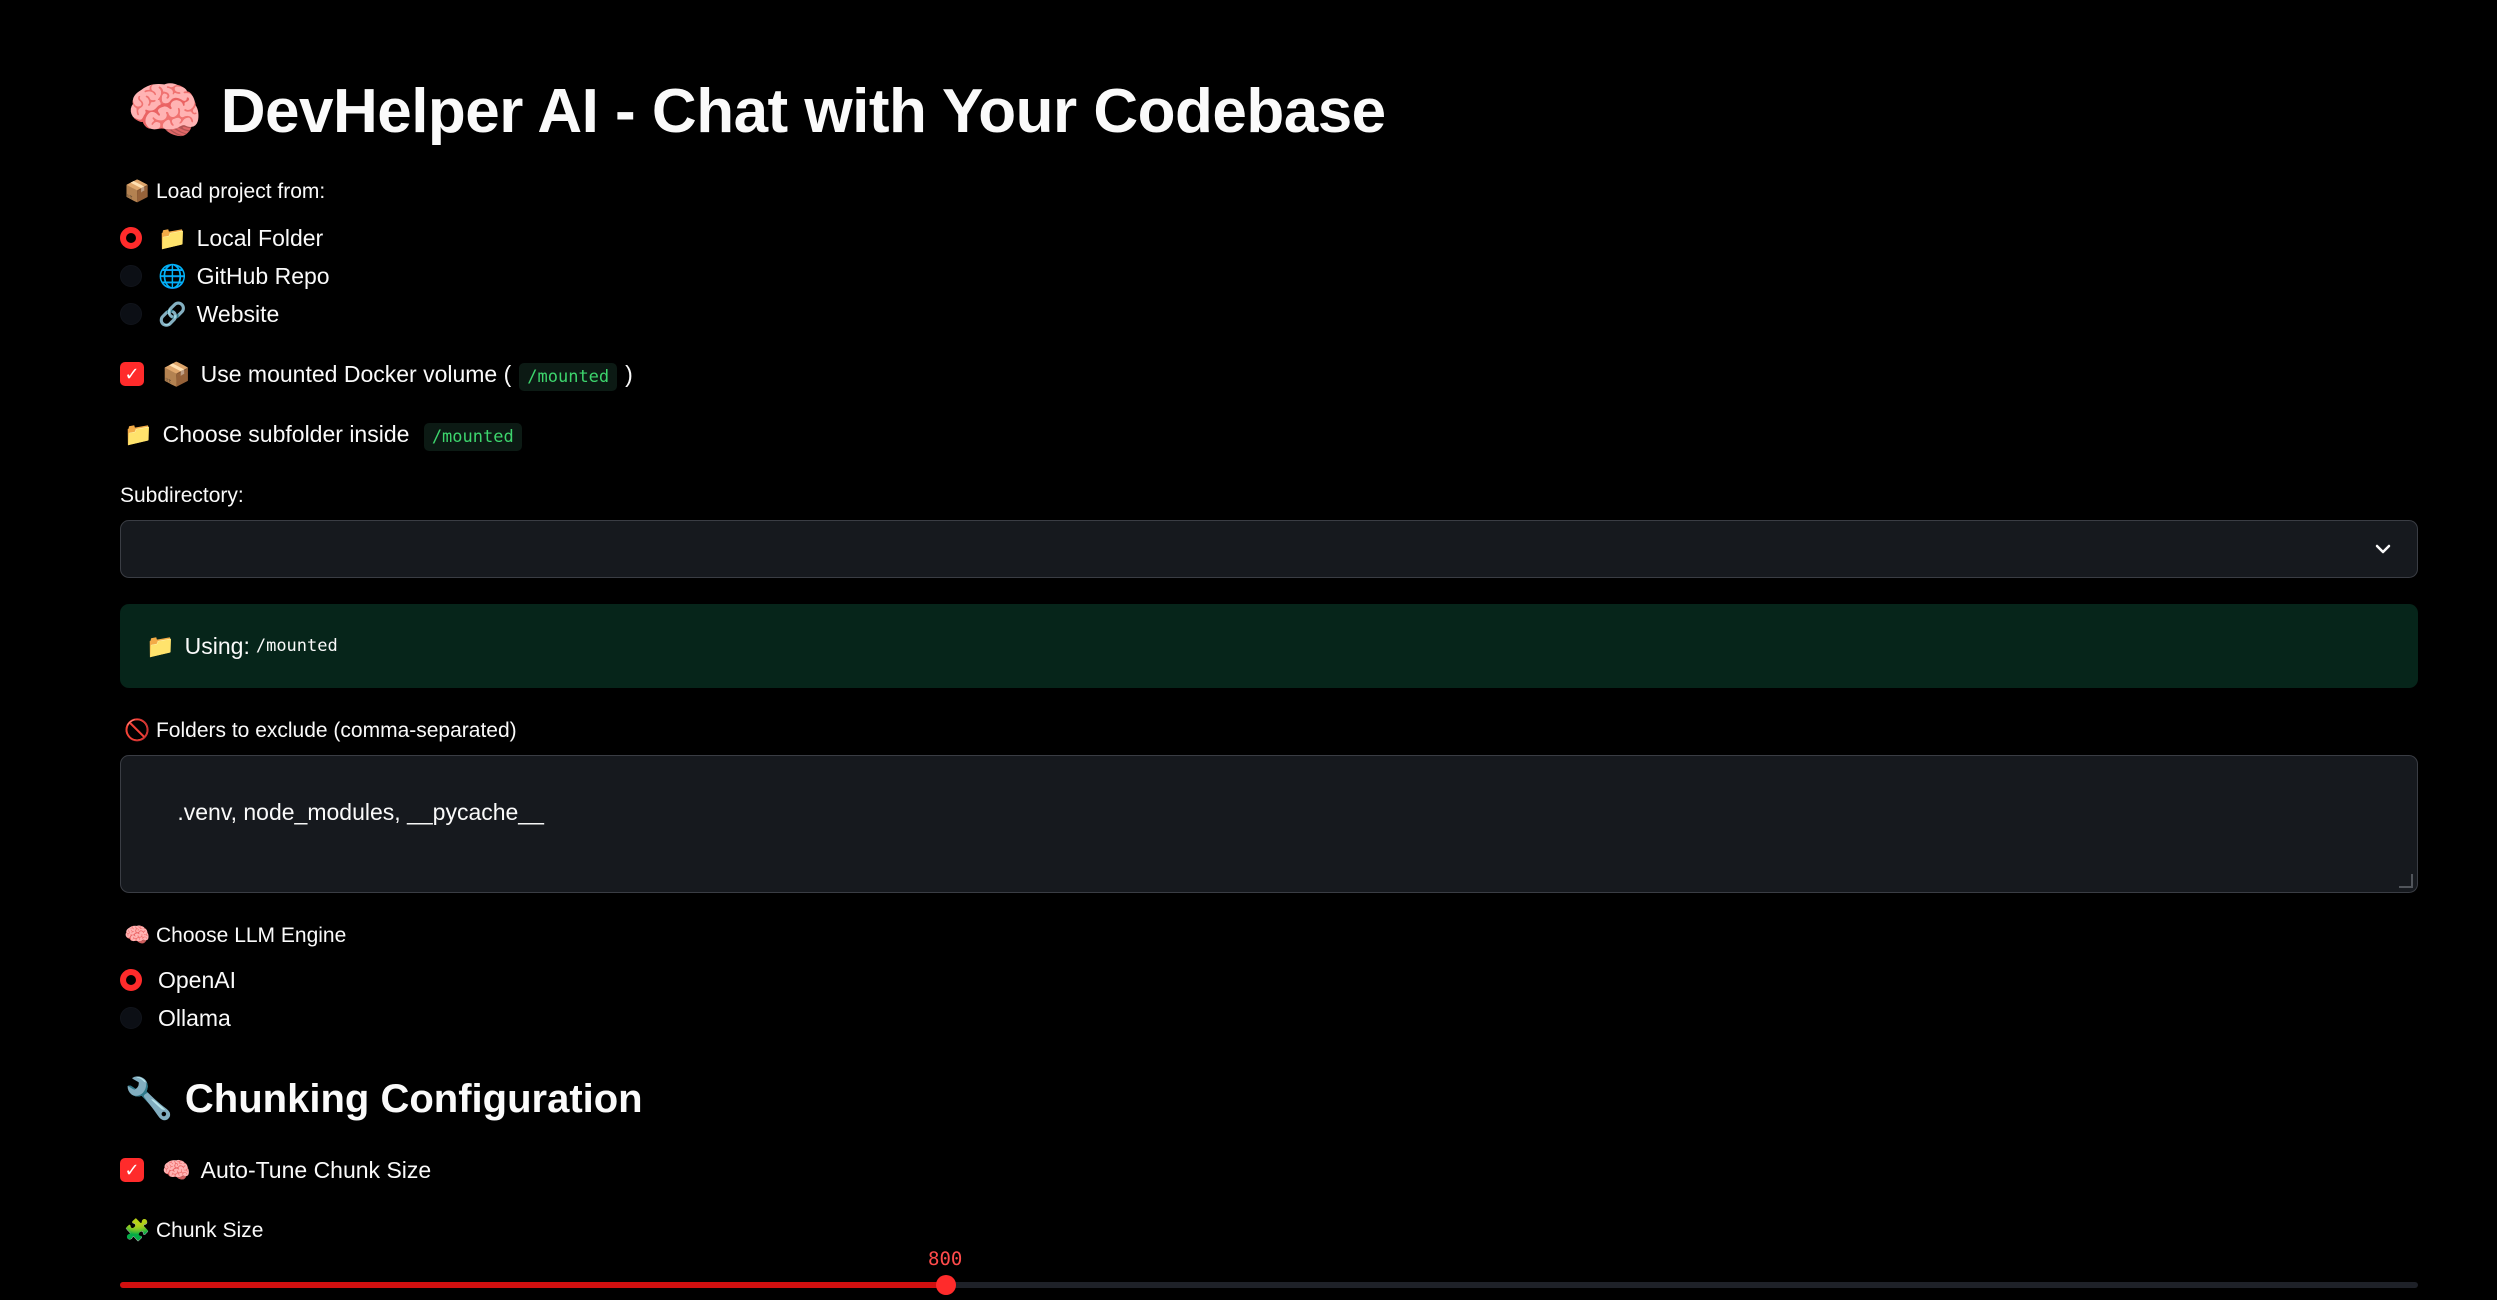  I want to click on docker-volume-label: Use mounted Docker volume (, so click(356, 373).